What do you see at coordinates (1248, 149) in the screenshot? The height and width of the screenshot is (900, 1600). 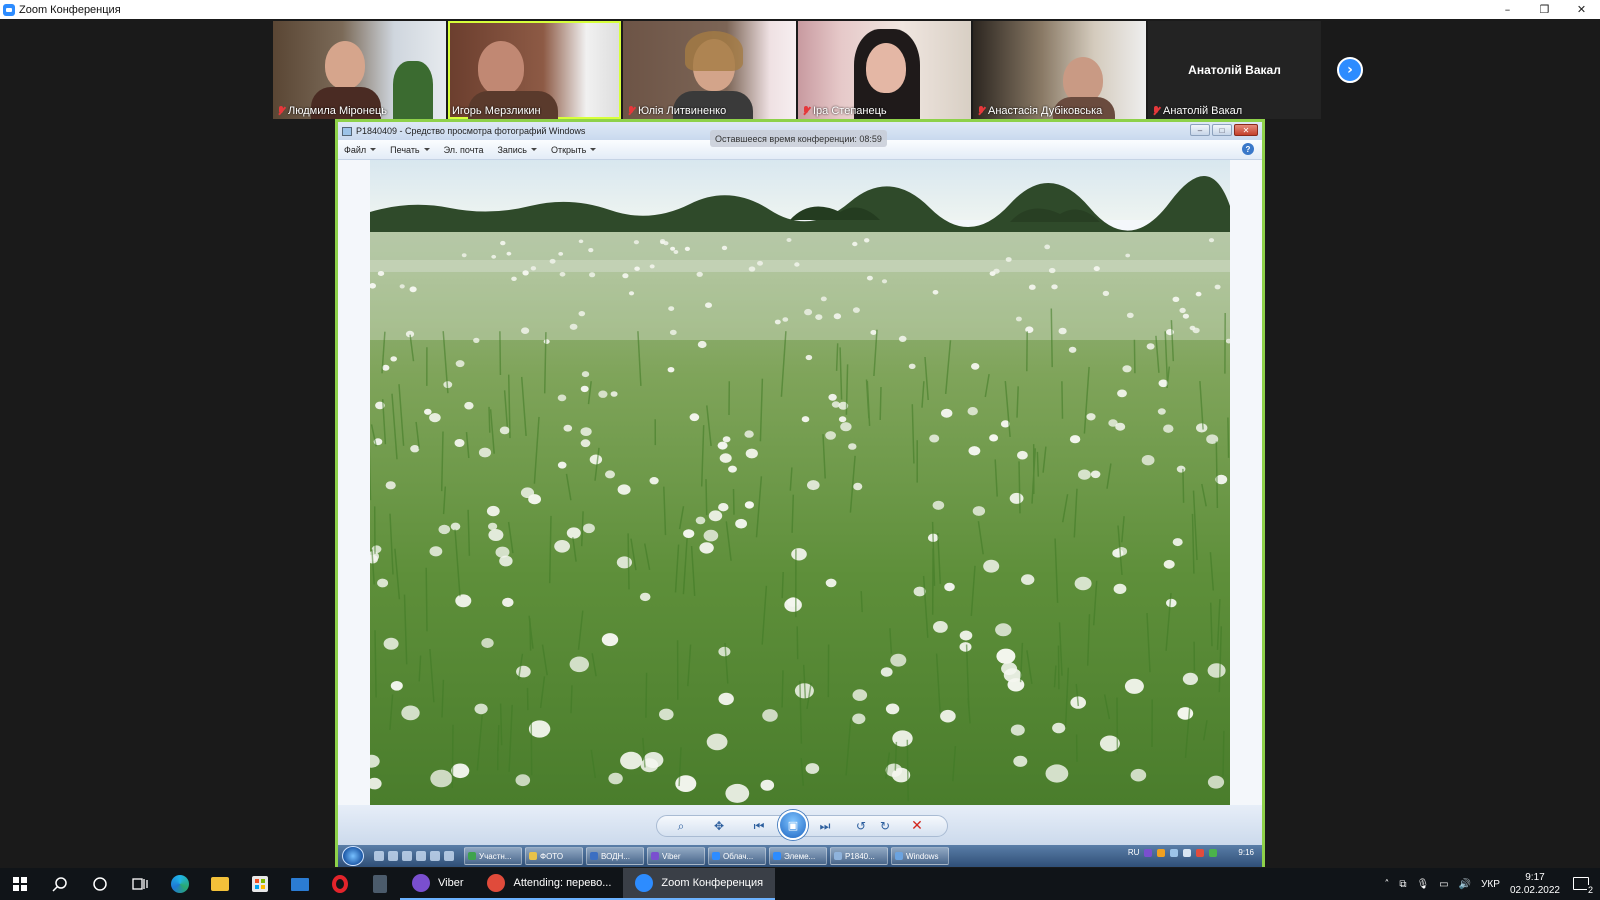 I see `help-icon: ?` at bounding box center [1248, 149].